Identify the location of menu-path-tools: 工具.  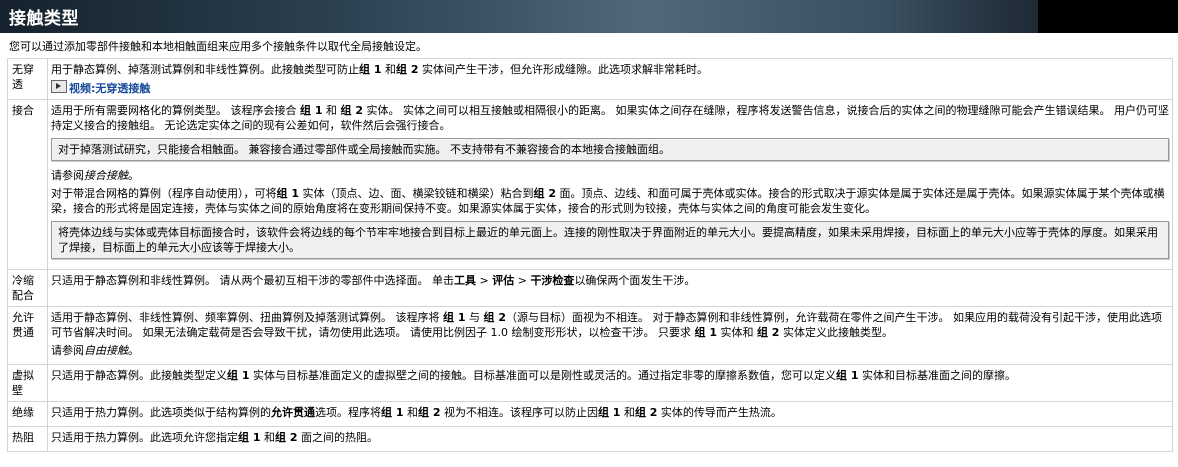
(465, 280).